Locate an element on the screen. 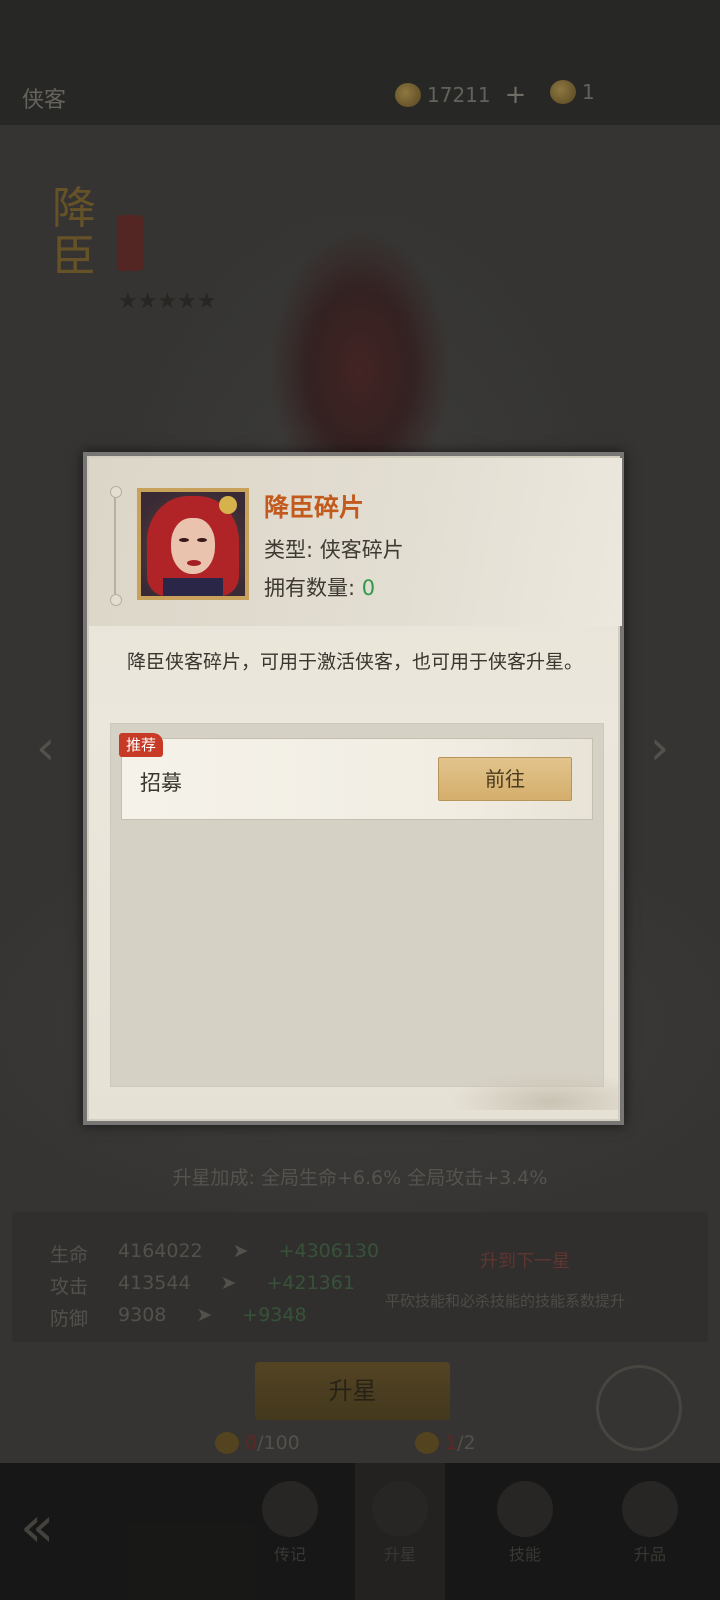  count-label: 拥有数量: is located at coordinates (310, 588).